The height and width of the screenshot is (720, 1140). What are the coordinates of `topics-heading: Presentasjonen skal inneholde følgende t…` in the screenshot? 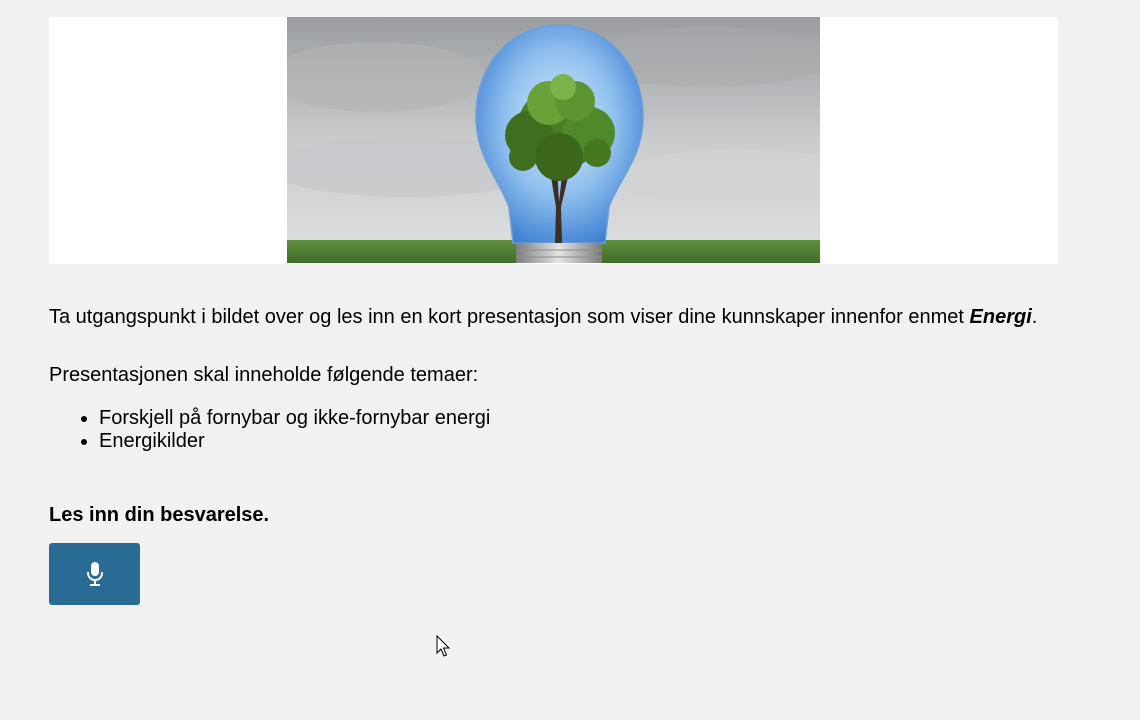 It's located at (264, 375).